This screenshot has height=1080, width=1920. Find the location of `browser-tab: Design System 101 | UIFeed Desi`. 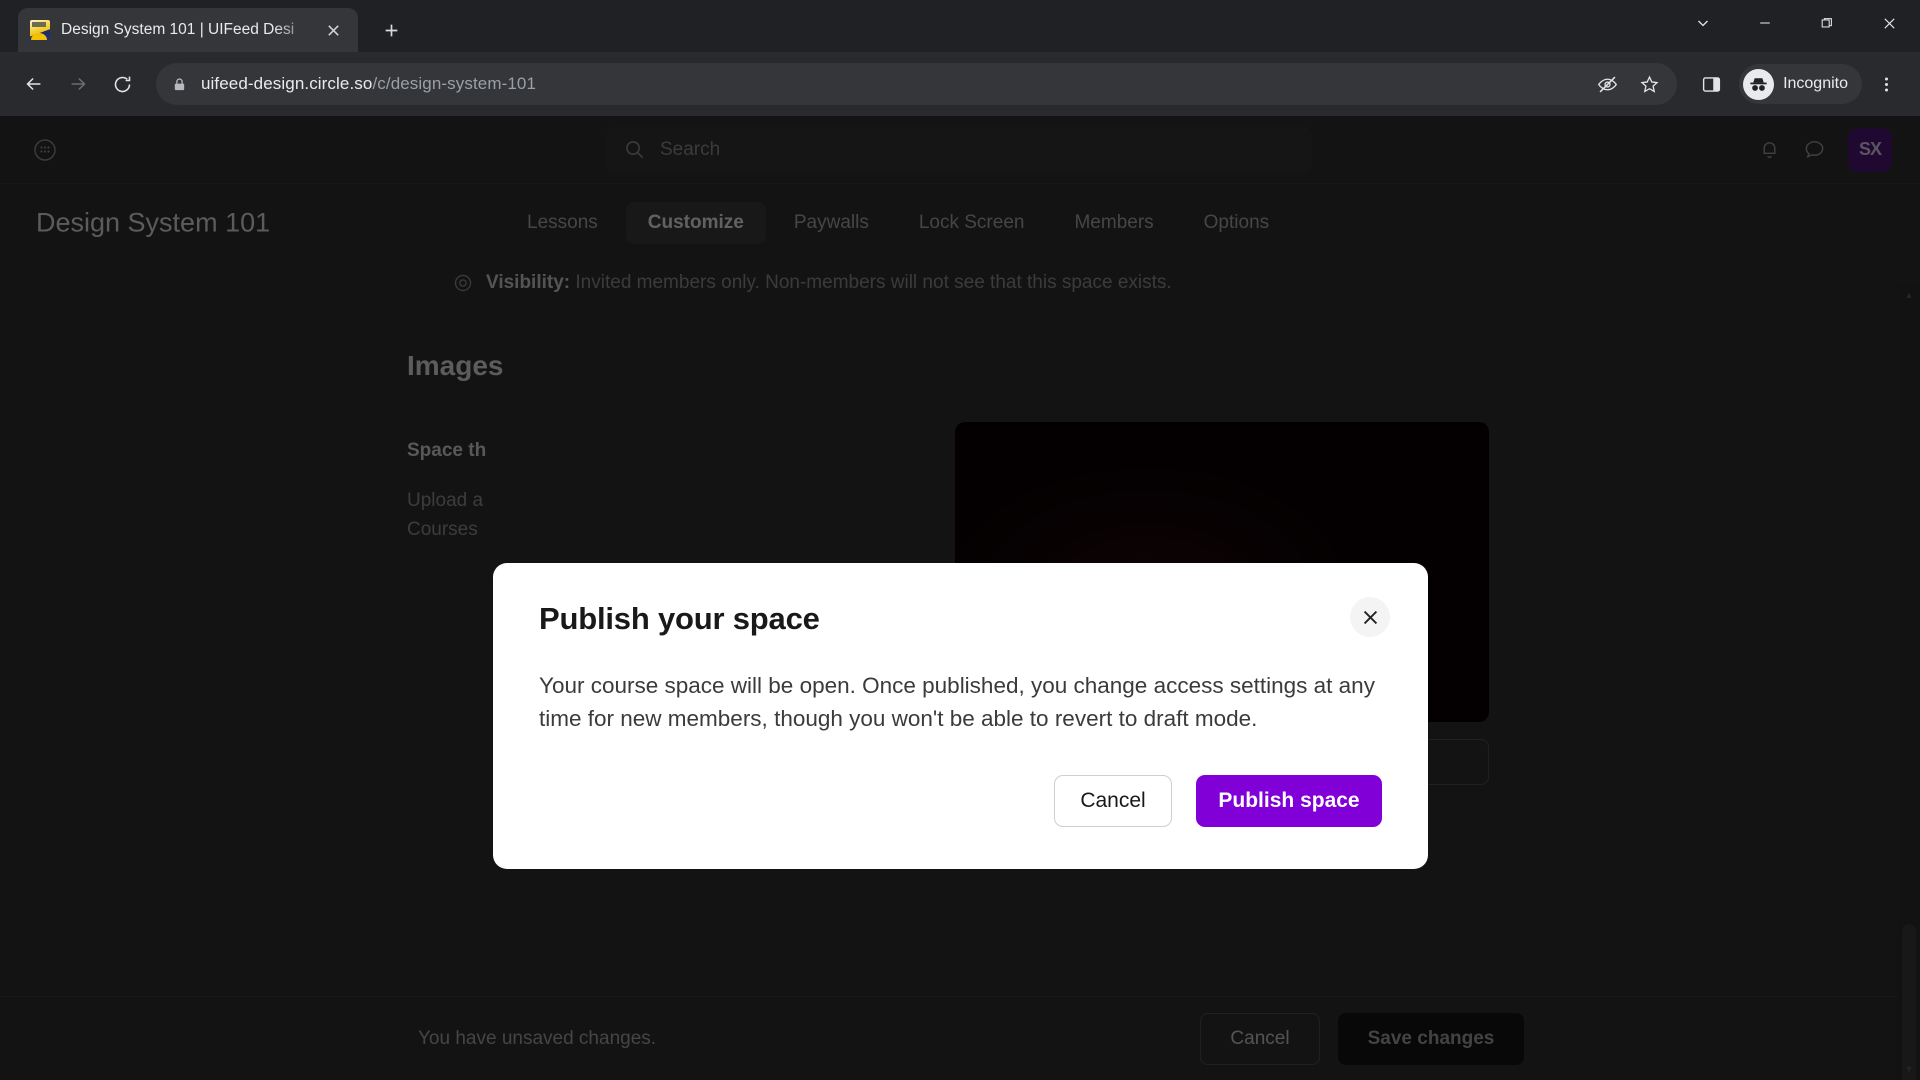

browser-tab: Design System 101 | UIFeed Desi is located at coordinates (188, 30).